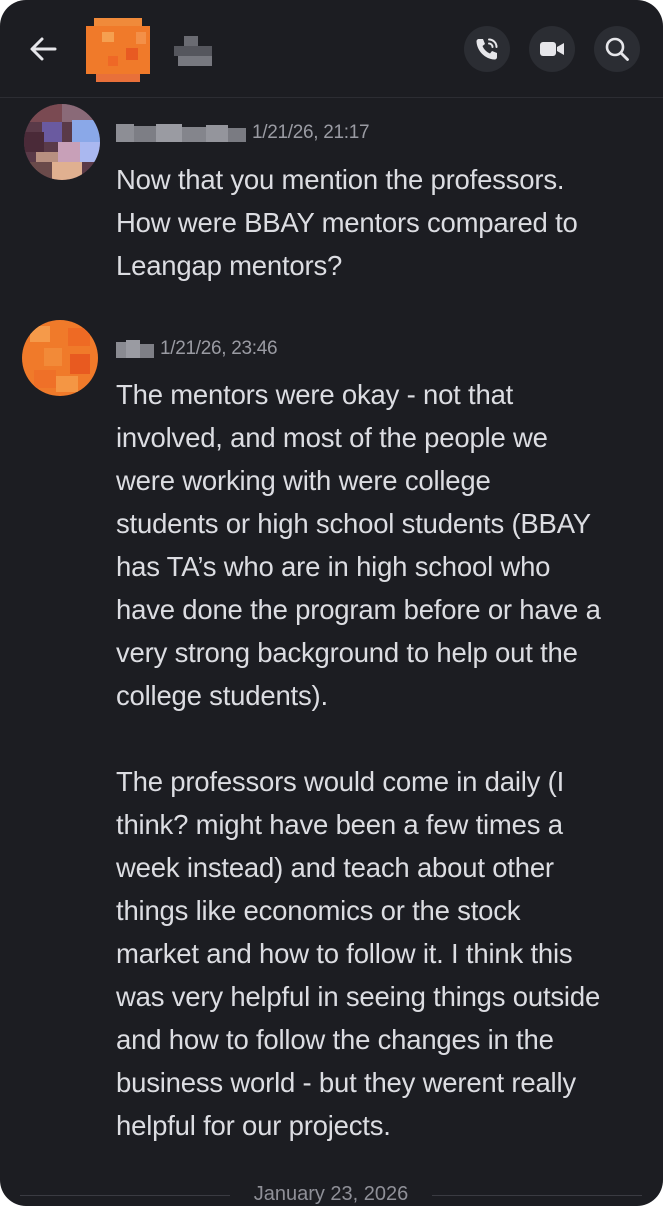  Describe the element at coordinates (331, 49) in the screenshot. I see `chat-header` at that location.